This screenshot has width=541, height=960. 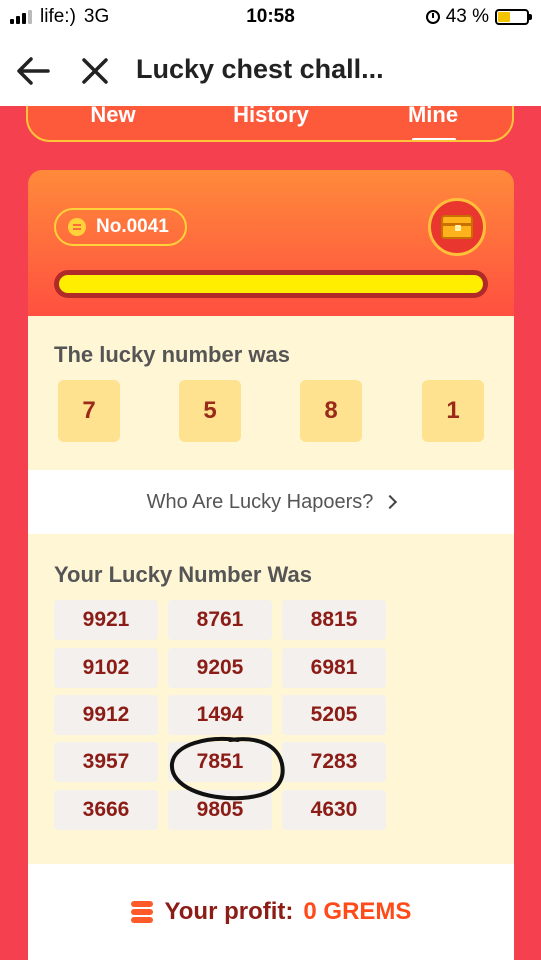 What do you see at coordinates (271, 393) in the screenshot?
I see `lucky-number-section: The lucky number was 7 5 8 1` at bounding box center [271, 393].